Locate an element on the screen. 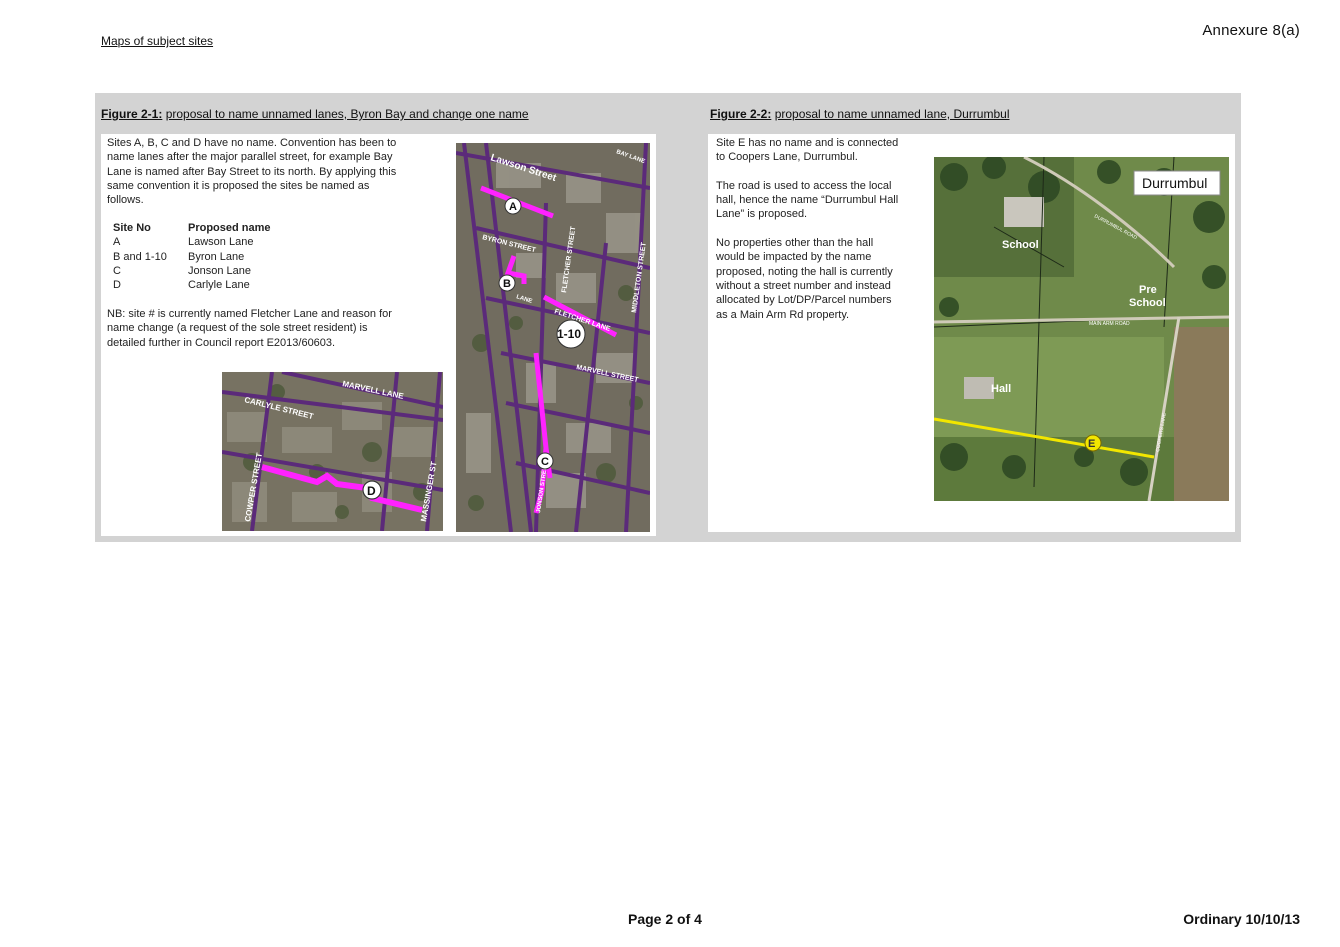 Image resolution: width=1340 pixels, height=947 pixels. map-label-pre: Pre is located at coordinates (1148, 290).